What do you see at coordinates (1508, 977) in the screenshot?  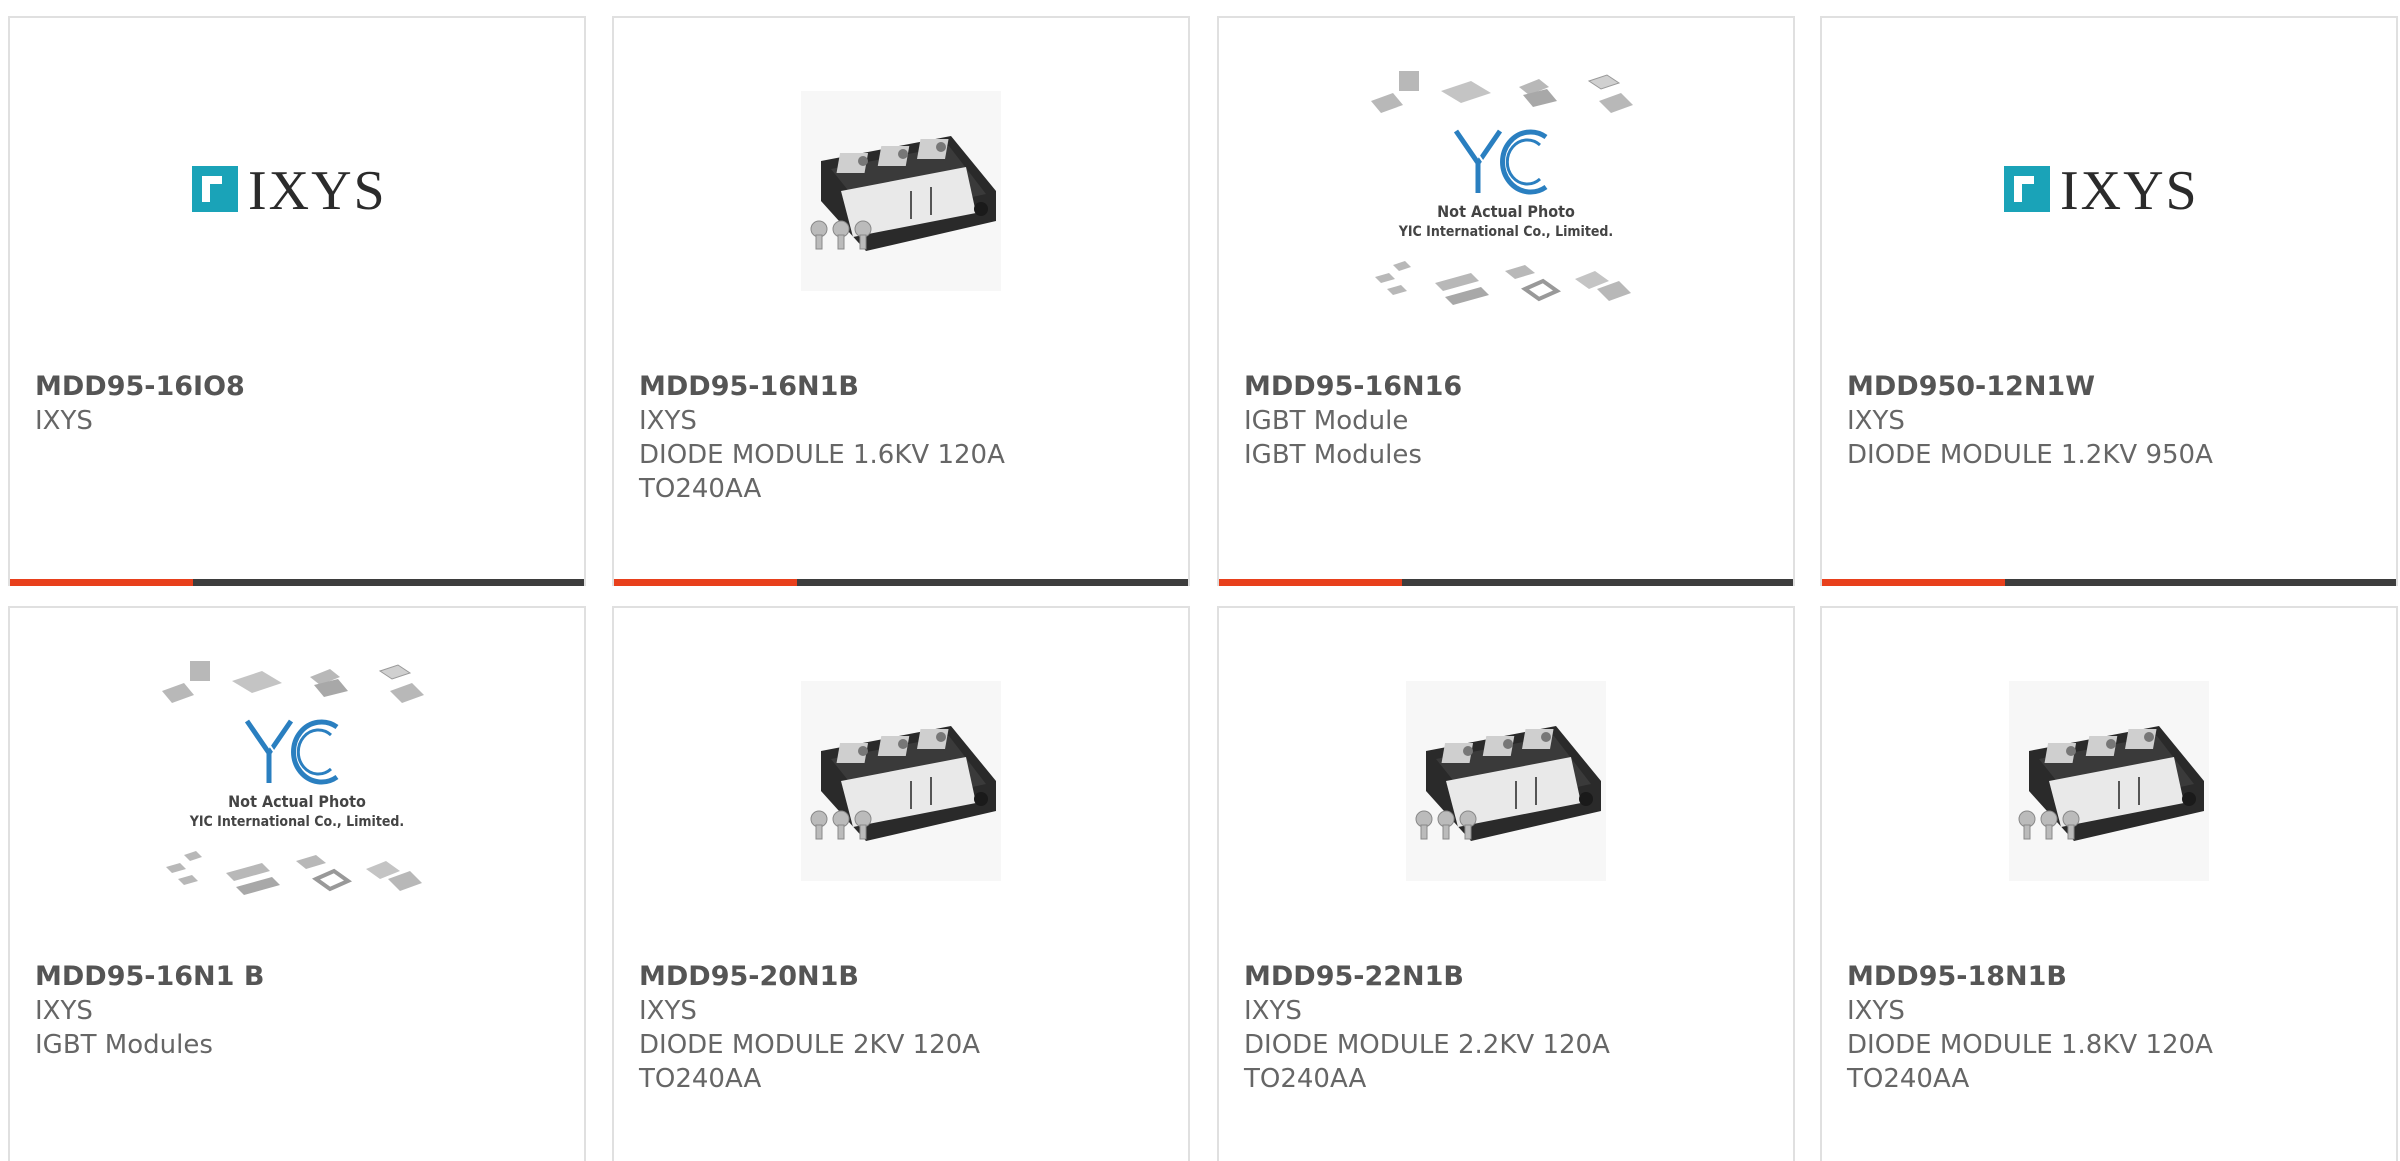 I see `part-number-link: MDD95-22N1B` at bounding box center [1508, 977].